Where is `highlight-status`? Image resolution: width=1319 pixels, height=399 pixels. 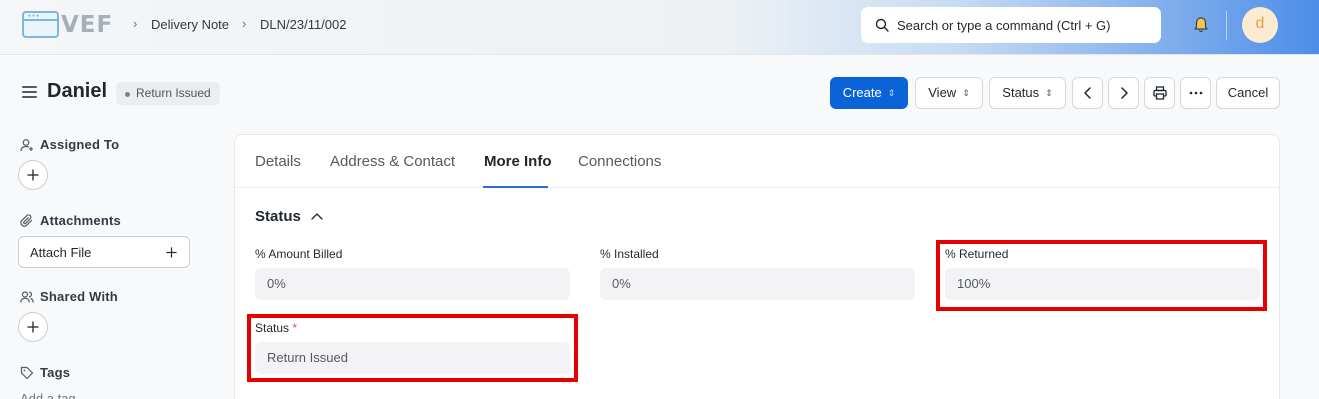 highlight-status is located at coordinates (412, 348).